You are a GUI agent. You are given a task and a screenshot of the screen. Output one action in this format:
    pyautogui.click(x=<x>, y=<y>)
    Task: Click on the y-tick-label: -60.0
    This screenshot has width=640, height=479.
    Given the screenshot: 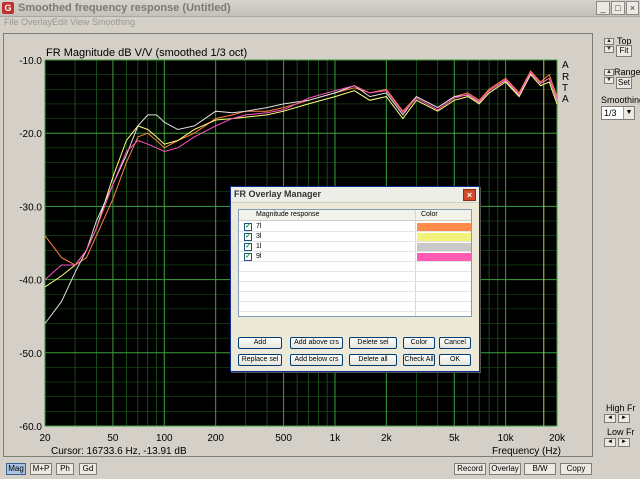 What is the action you would take?
    pyautogui.click(x=30, y=427)
    